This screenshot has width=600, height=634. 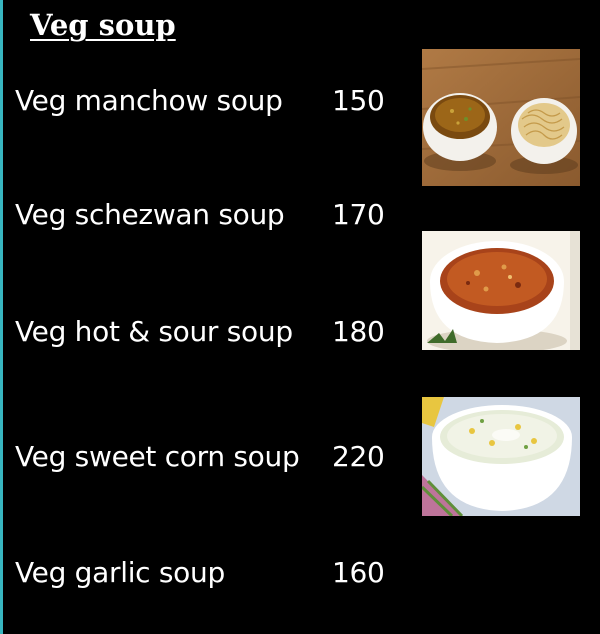 What do you see at coordinates (501, 456) in the screenshot?
I see `sweet-corn-soup-photo` at bounding box center [501, 456].